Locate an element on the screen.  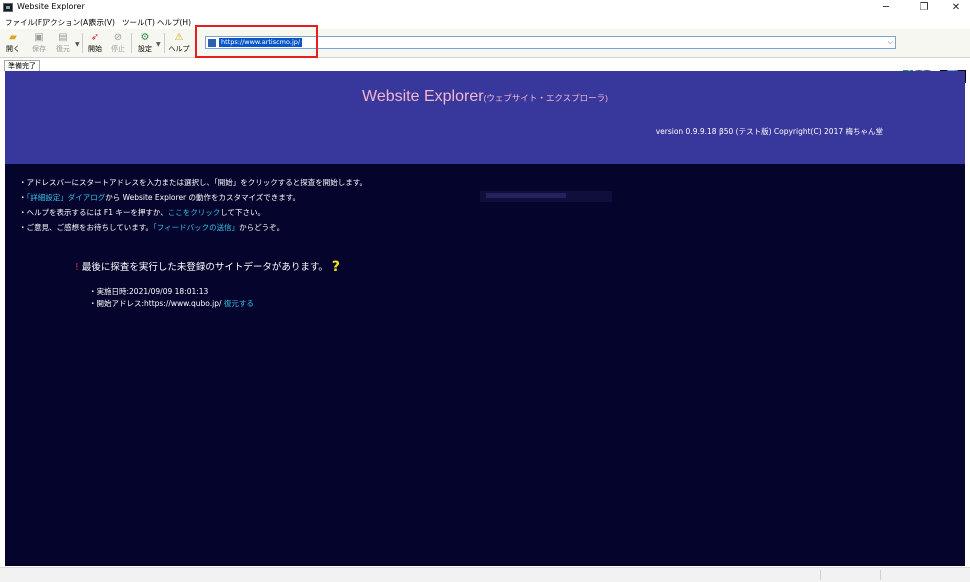
advanced-settings-link: 「詳細設定」ダイアログ is located at coordinates (66, 197).